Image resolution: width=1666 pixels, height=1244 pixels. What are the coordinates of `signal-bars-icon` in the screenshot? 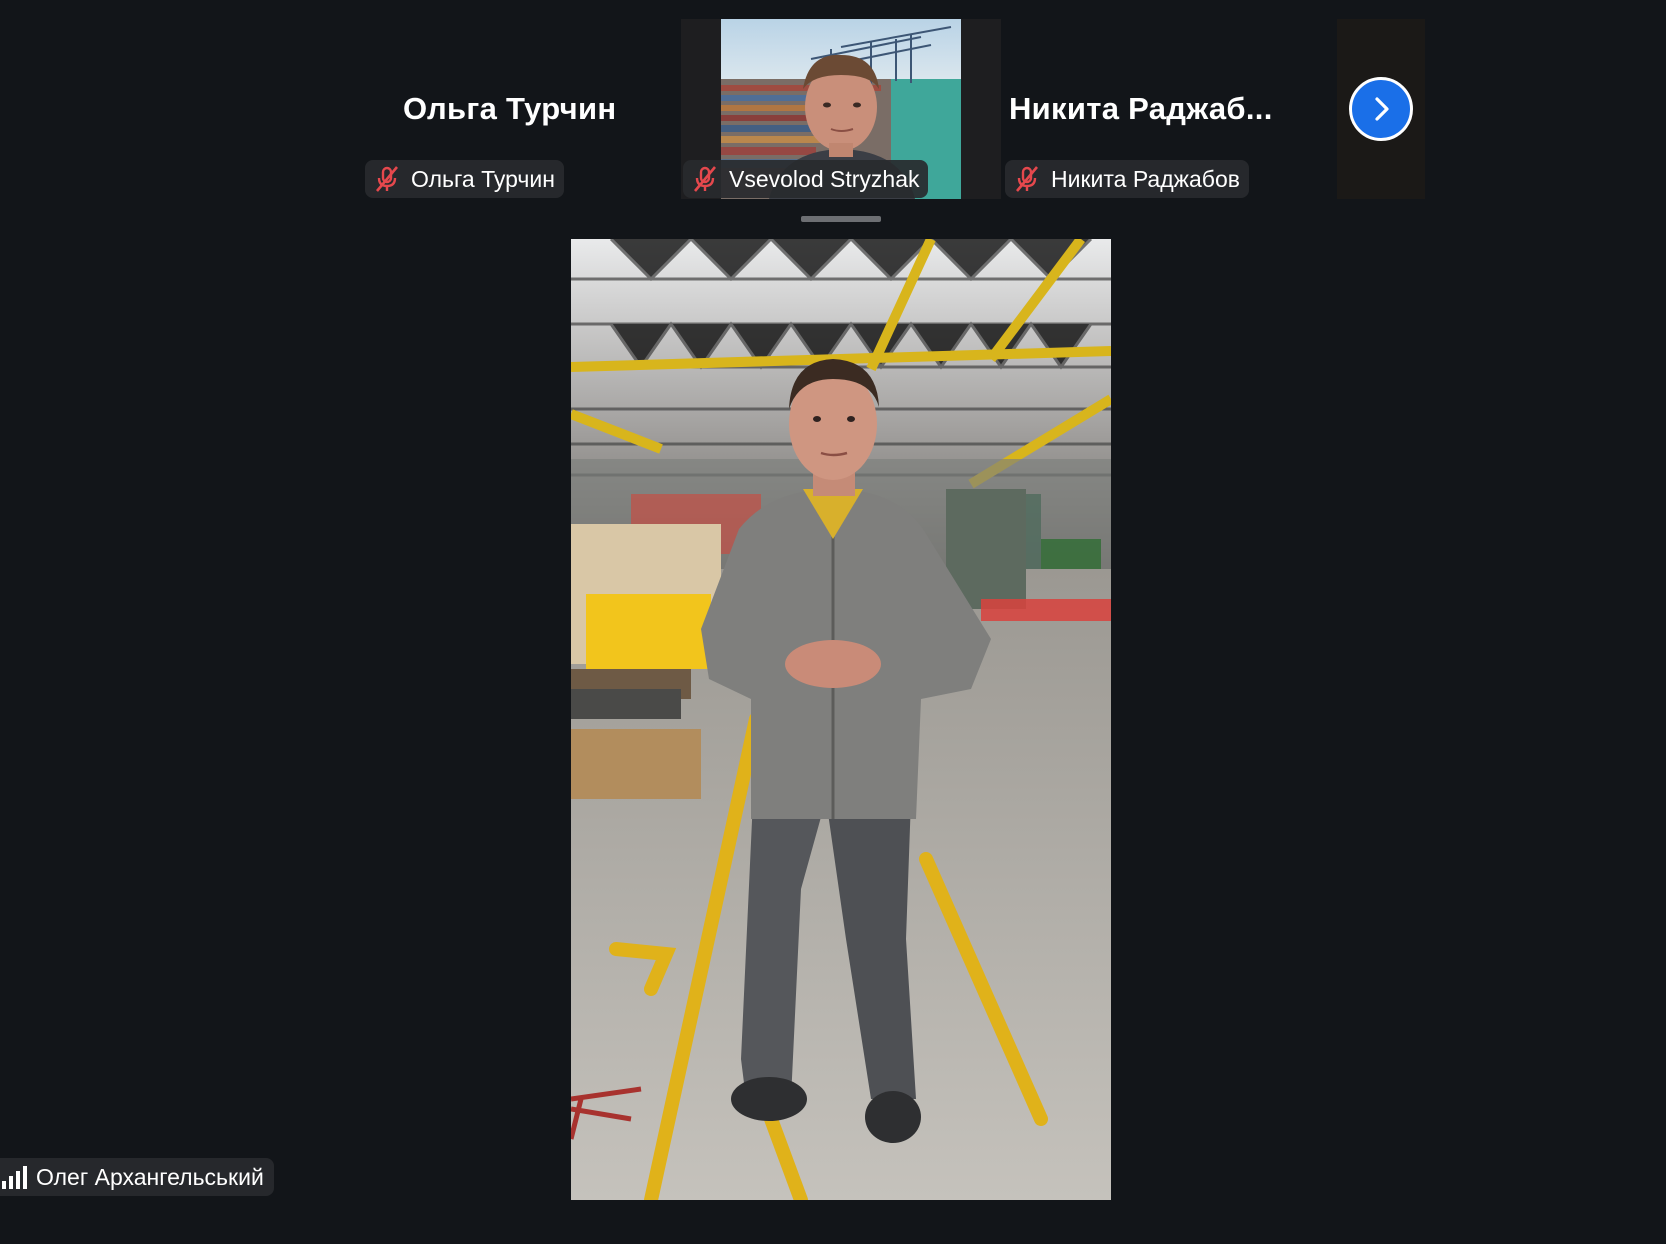 It's located at (14, 1177).